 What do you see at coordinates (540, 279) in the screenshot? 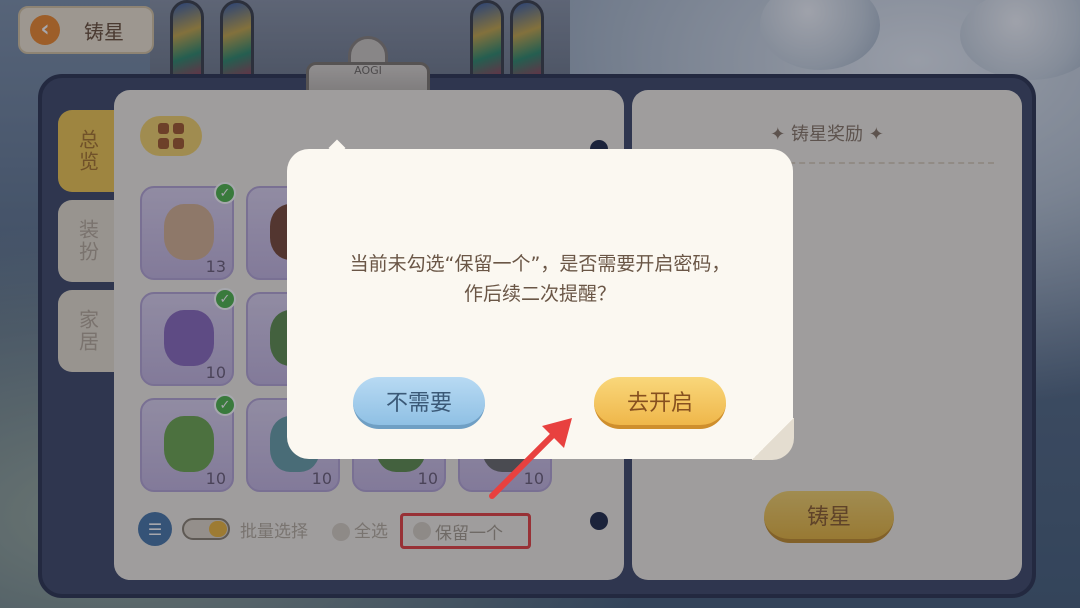
I see `dialog-message: 当前未勾选“保留一个”，是否需要开启密码，作后续二次提醒？` at bounding box center [540, 279].